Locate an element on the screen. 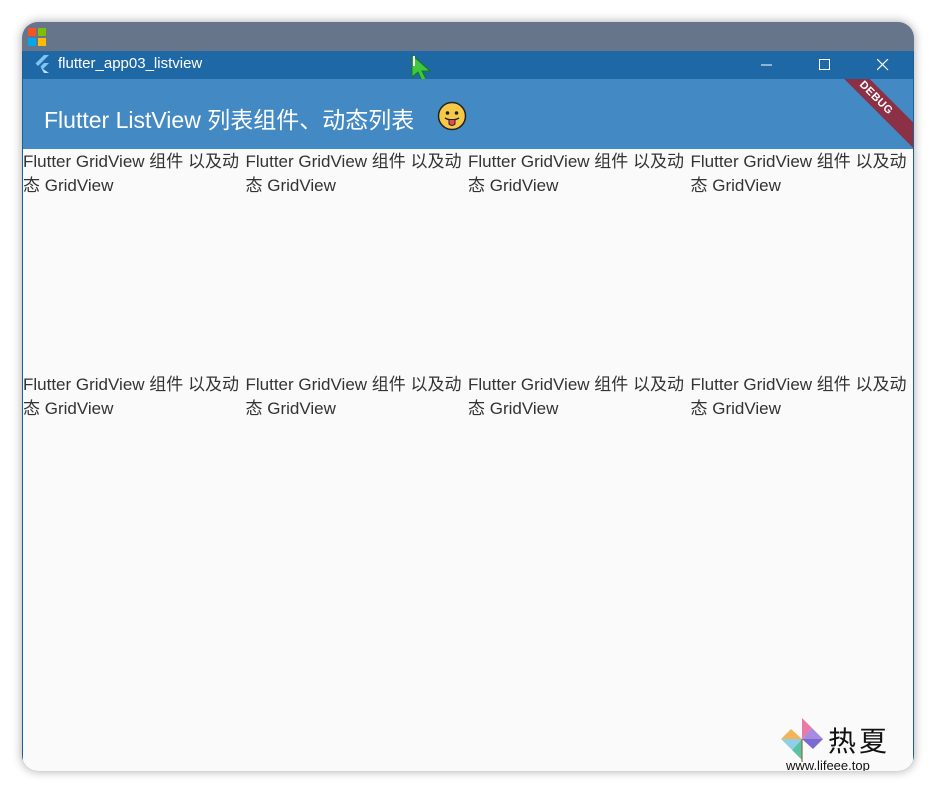 The height and width of the screenshot is (793, 936). minimize-icon is located at coordinates (766, 65).